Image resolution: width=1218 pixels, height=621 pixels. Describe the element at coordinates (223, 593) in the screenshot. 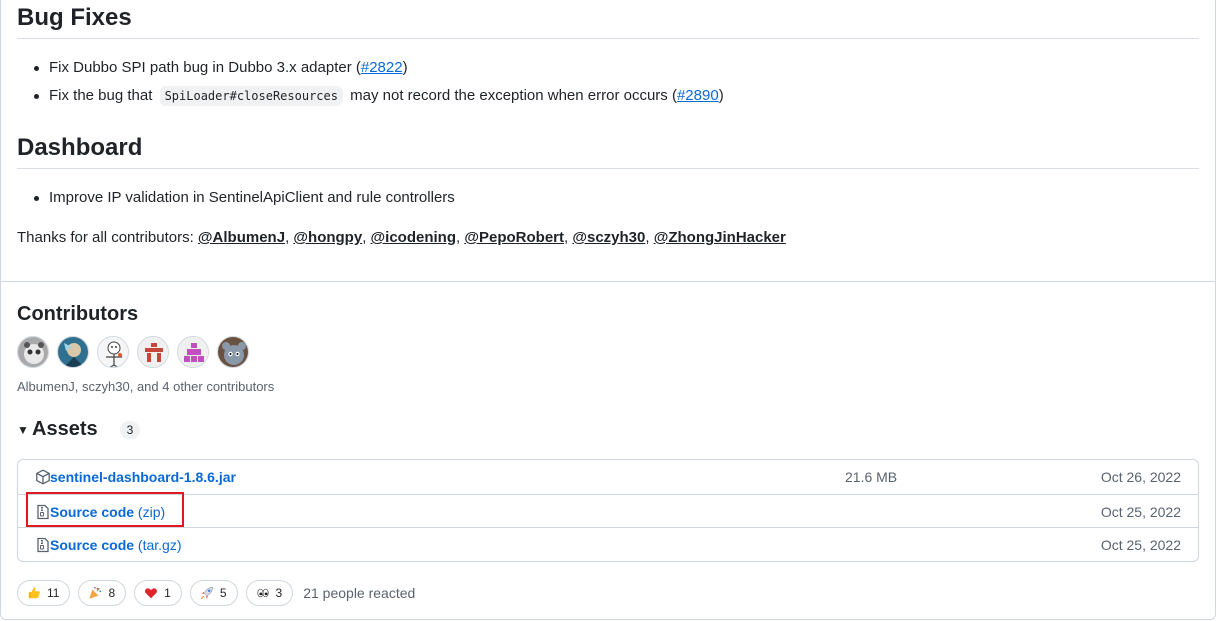

I see `reaction-count: 5` at that location.